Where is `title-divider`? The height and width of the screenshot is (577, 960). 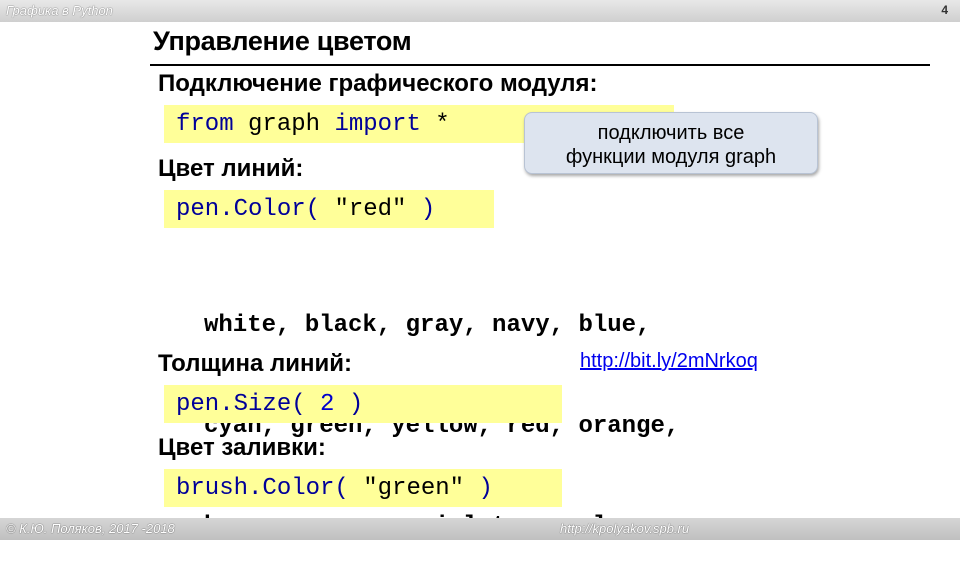 title-divider is located at coordinates (540, 65).